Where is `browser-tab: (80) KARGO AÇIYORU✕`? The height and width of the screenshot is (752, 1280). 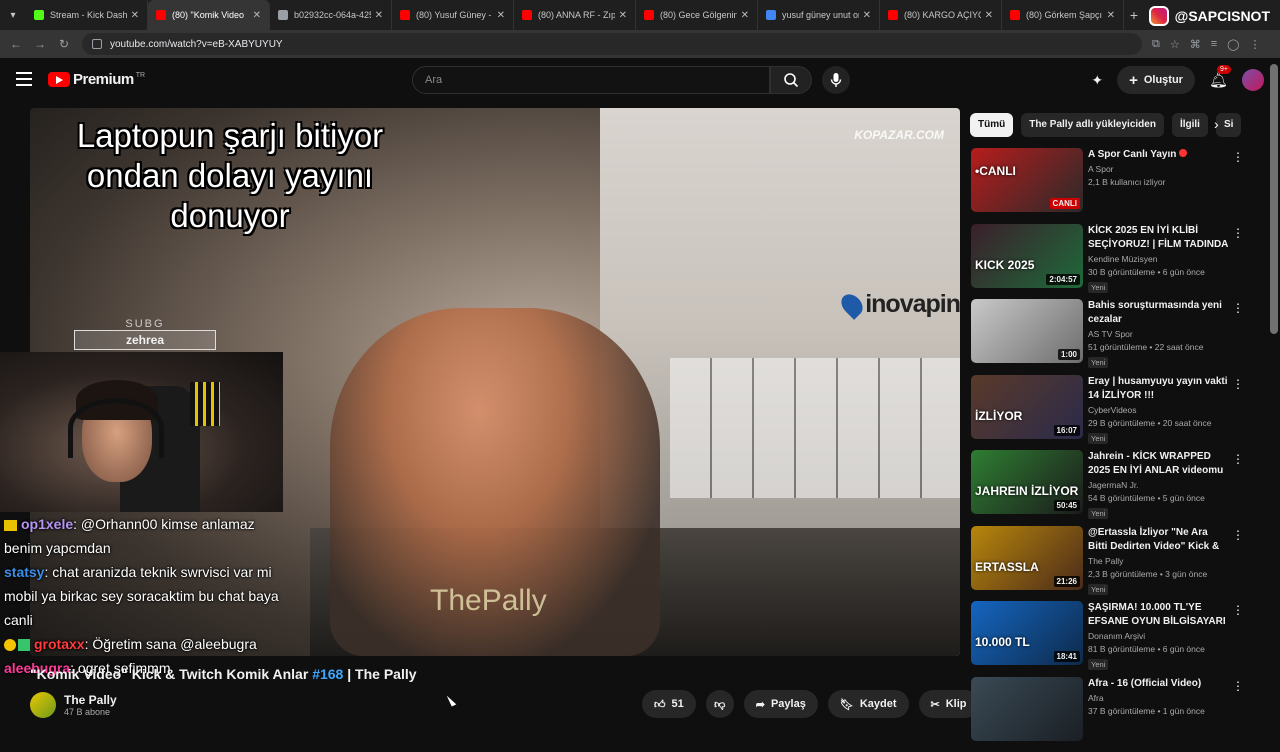 browser-tab: (80) KARGO AÇIYORU✕ is located at coordinates (941, 15).